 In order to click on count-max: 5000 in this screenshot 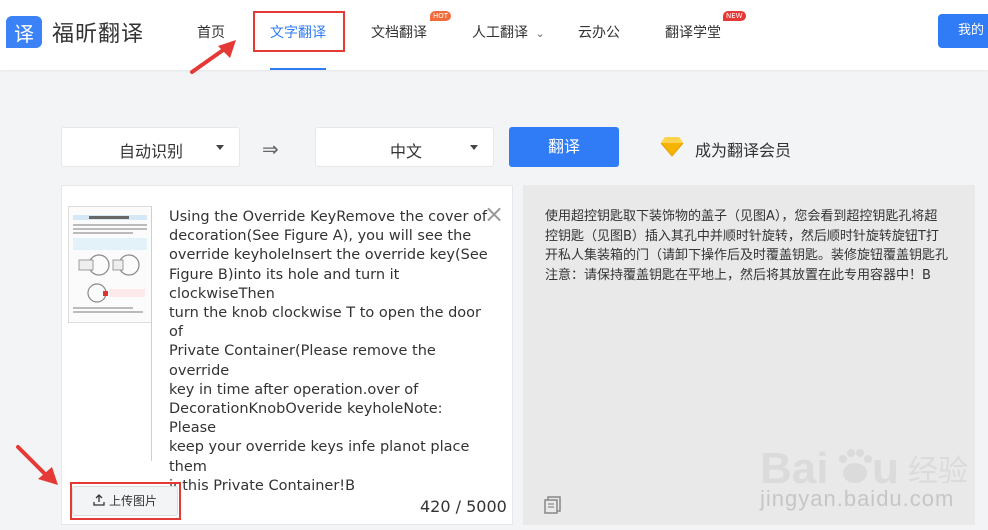, I will do `click(486, 506)`.